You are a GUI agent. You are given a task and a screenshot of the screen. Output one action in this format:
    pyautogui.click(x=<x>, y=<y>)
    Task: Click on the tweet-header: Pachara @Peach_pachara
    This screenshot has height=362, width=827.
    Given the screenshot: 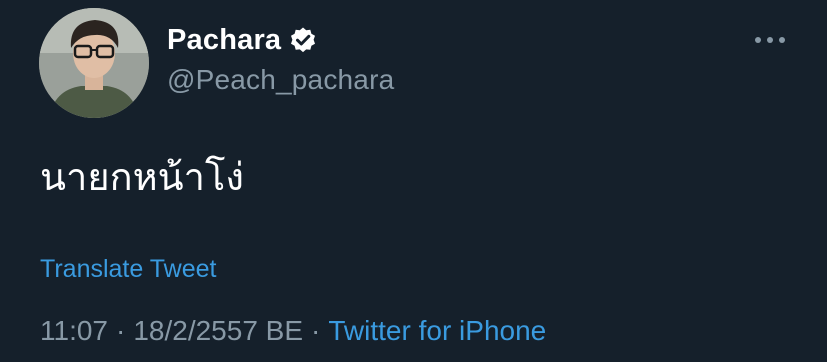 What is the action you would take?
    pyautogui.click(x=280, y=57)
    